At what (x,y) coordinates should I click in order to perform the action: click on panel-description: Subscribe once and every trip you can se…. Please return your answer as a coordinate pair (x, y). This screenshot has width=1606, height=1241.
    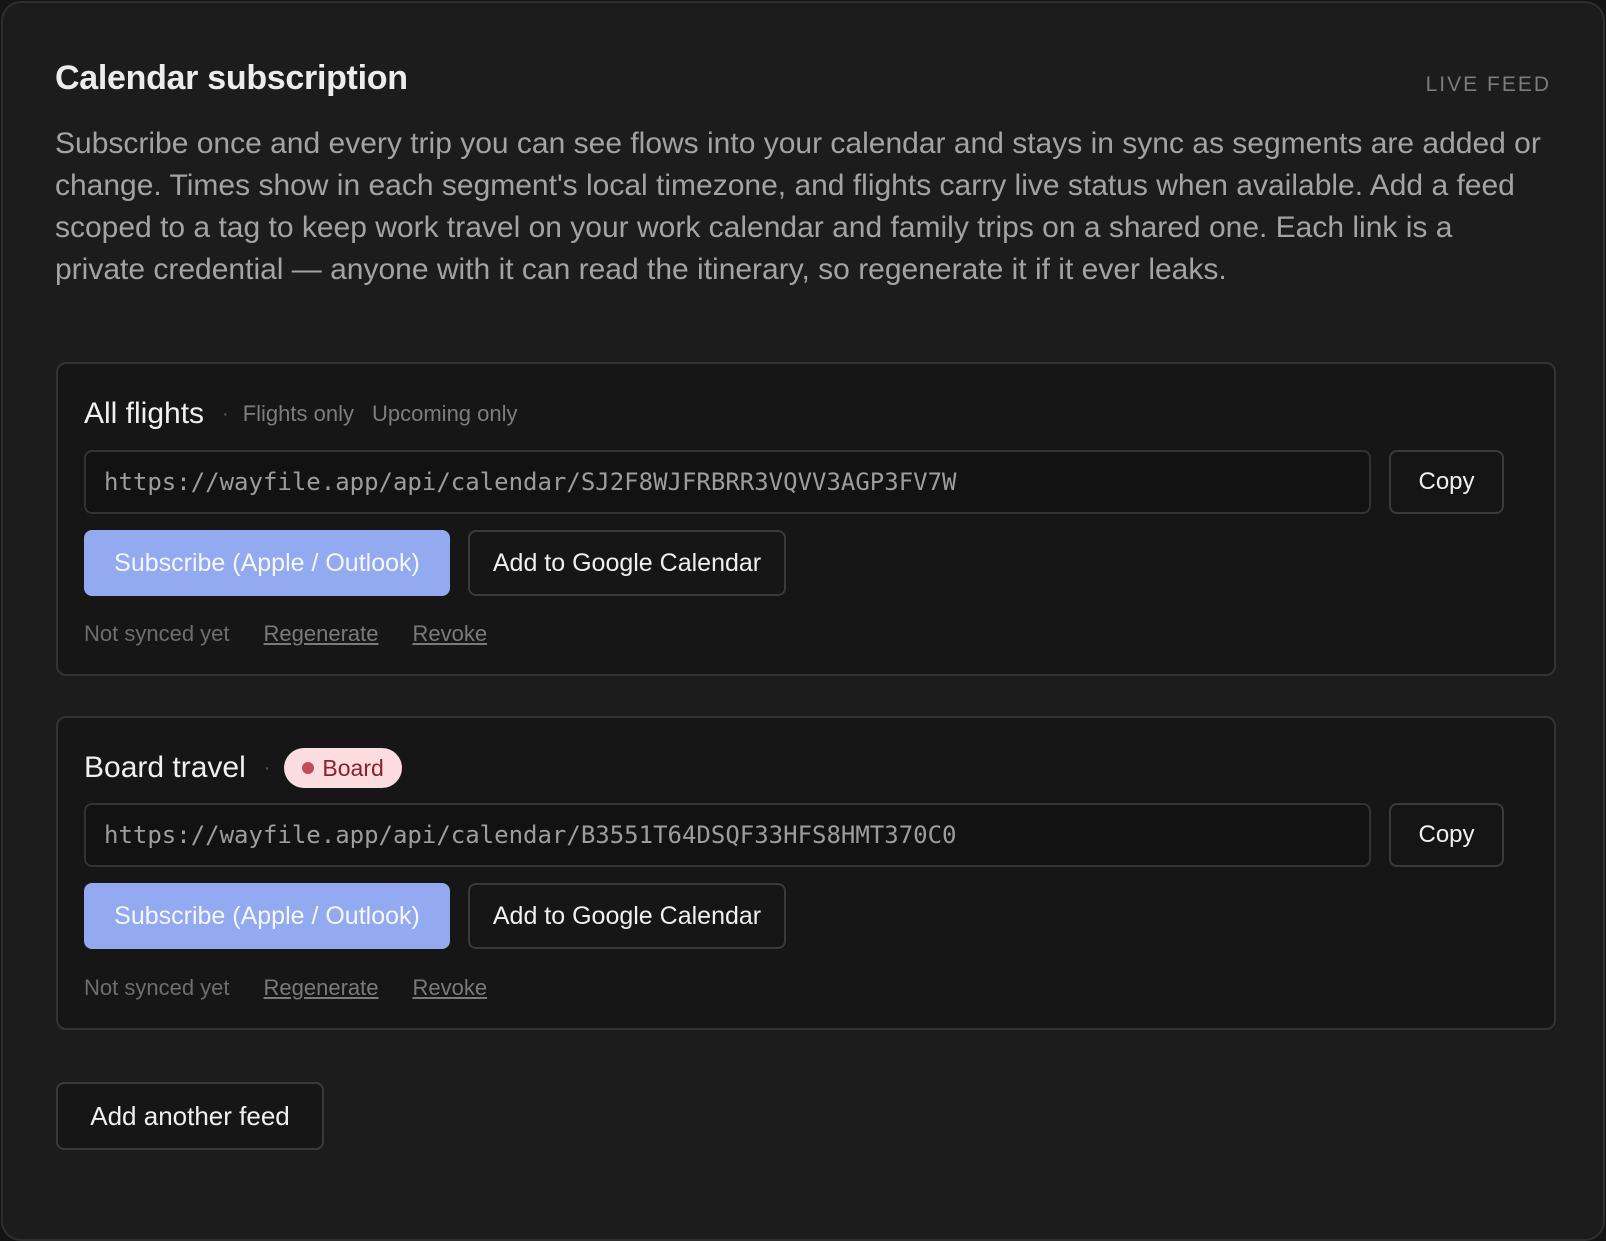
    Looking at the image, I should click on (798, 206).